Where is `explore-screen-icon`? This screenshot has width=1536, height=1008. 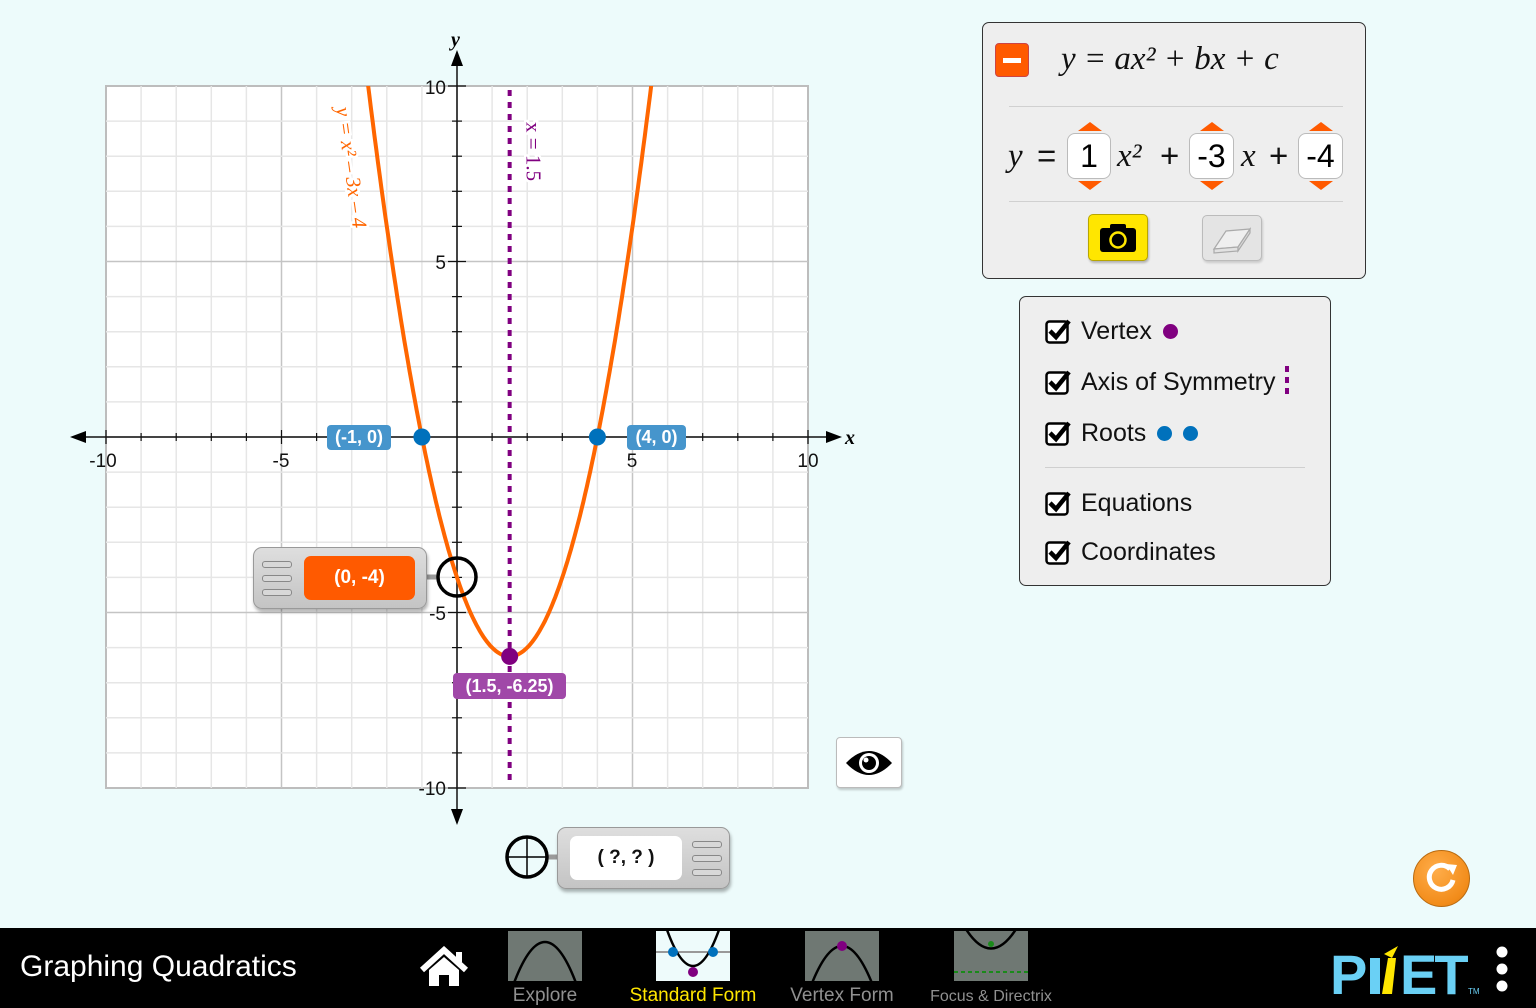
explore-screen-icon is located at coordinates (545, 956).